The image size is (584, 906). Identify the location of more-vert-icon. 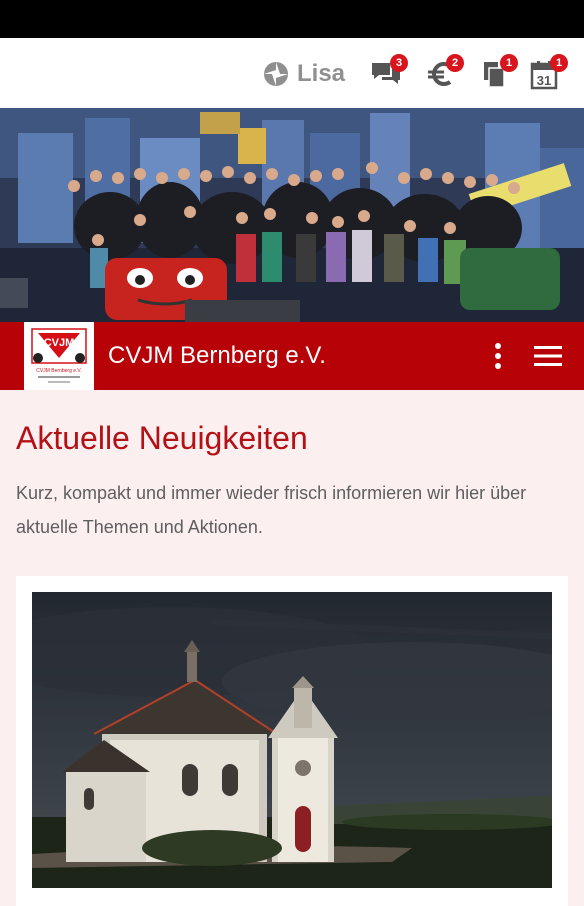
(498, 356).